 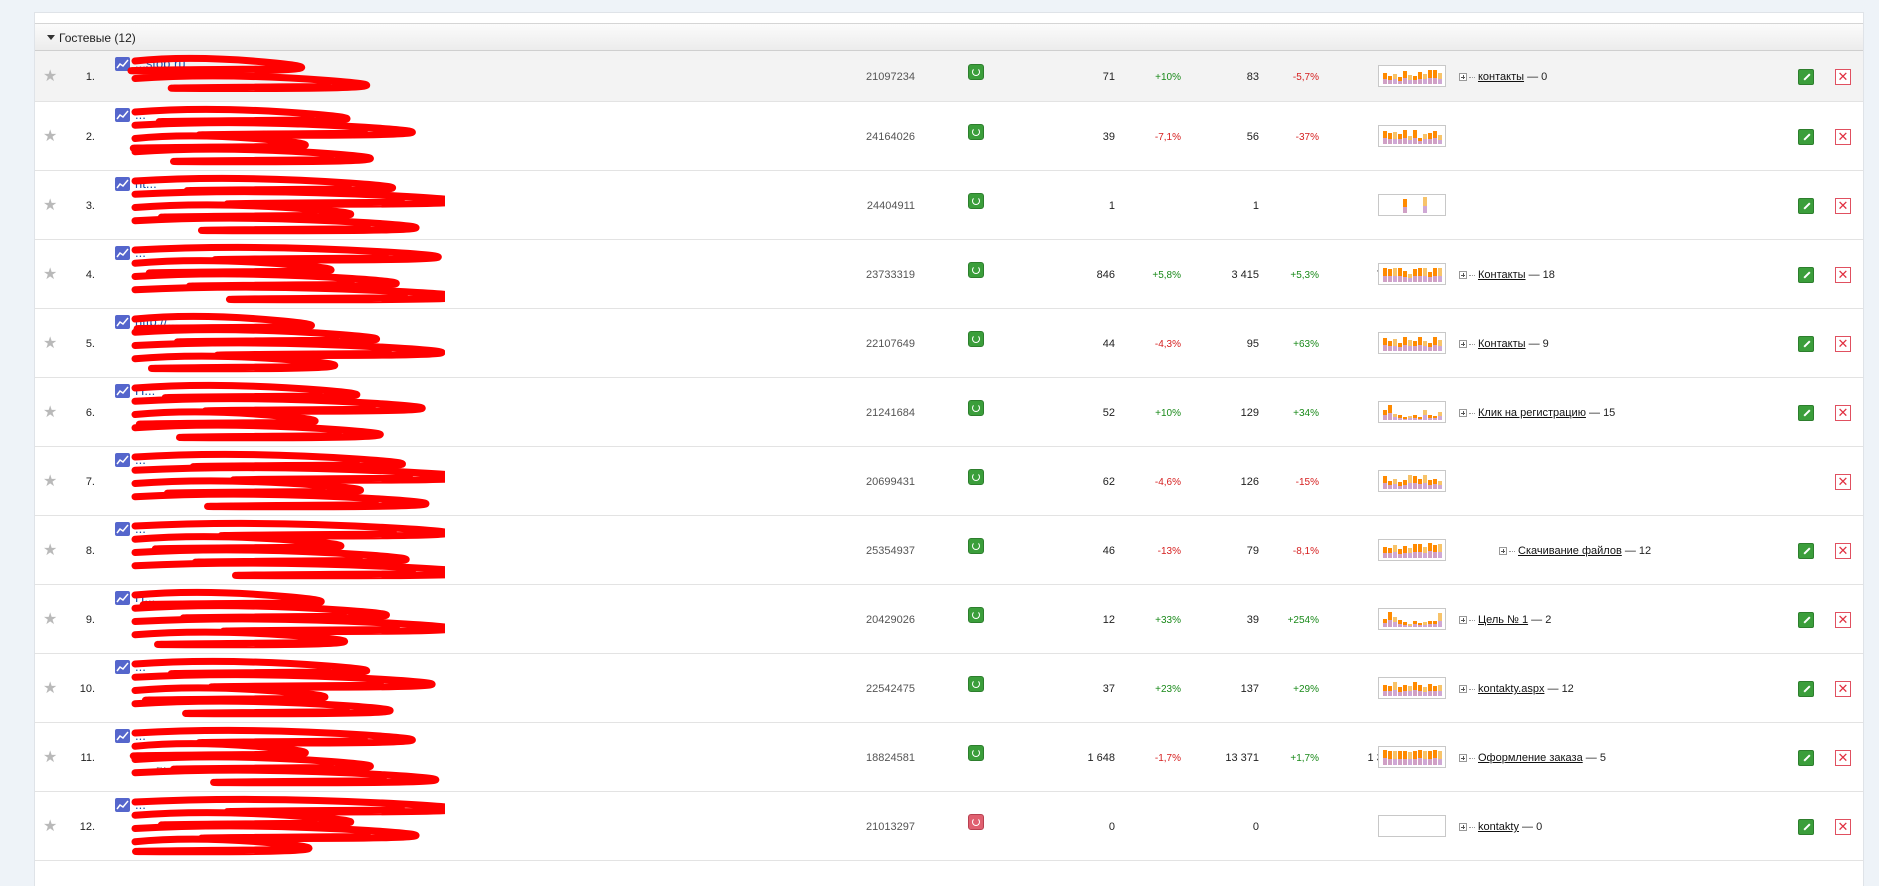 I want to click on table-row: ★ 12. ... 21013297 0 0 0 kontakty — 0✕, so click(x=949, y=826).